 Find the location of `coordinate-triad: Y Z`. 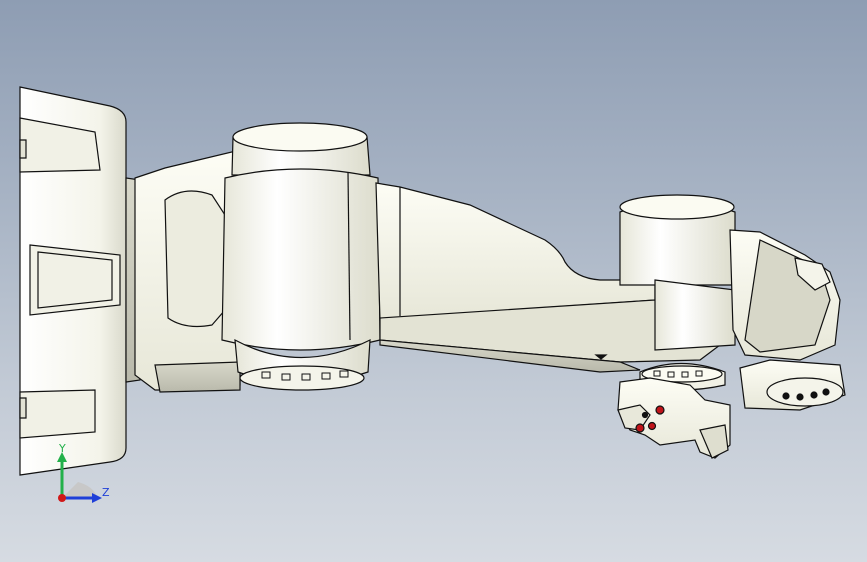

coordinate-triad: Y Z is located at coordinates (83, 475).